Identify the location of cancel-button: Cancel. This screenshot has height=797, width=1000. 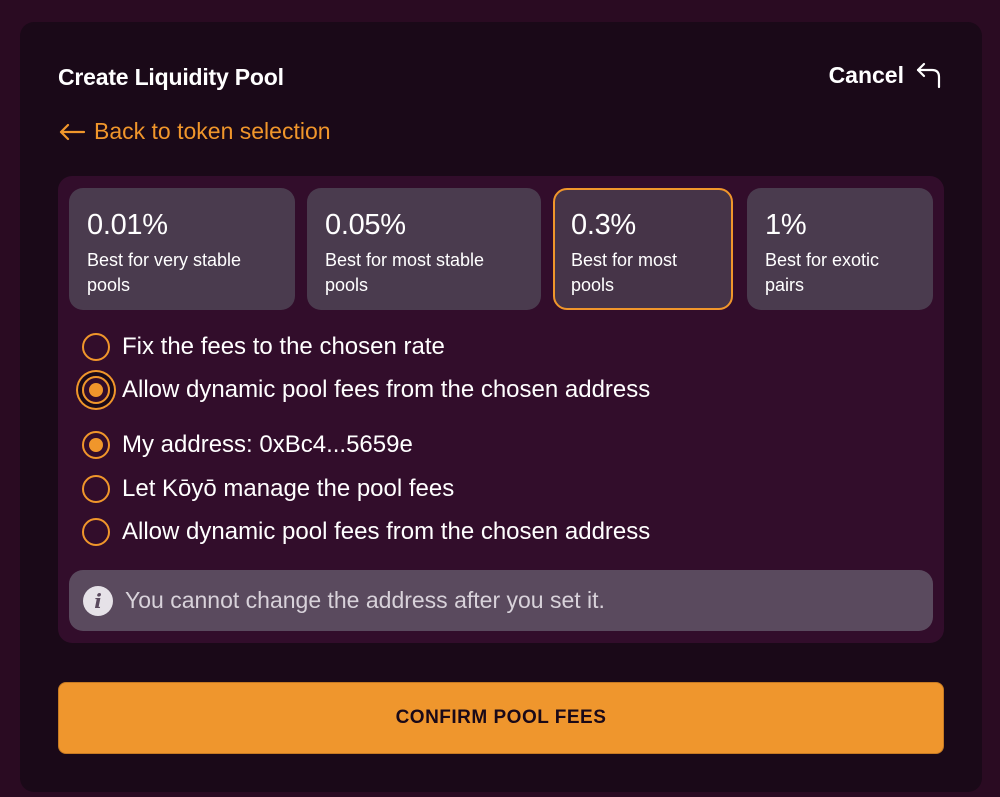
(886, 75).